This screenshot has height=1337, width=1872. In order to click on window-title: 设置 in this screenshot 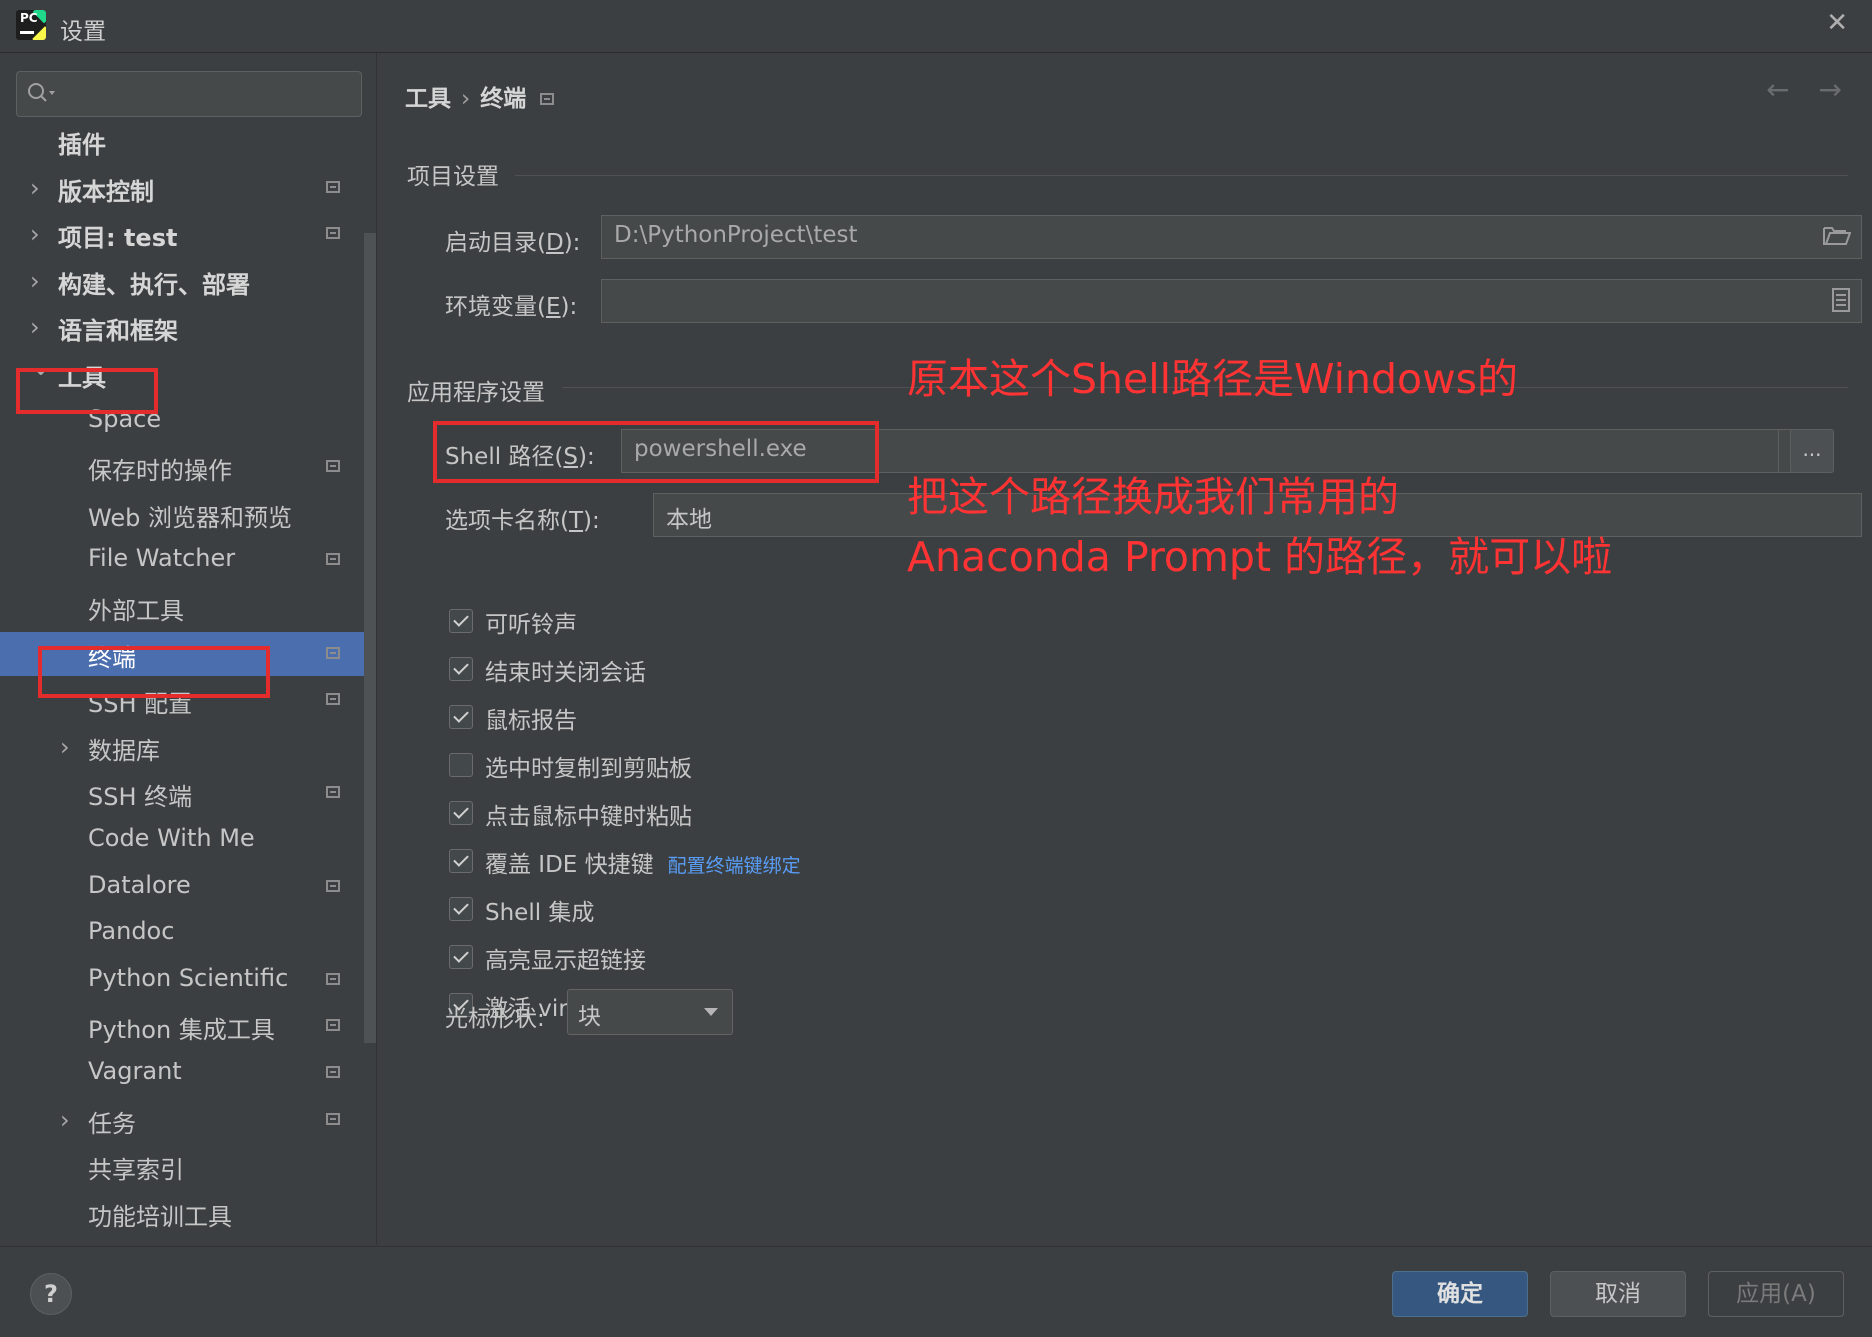, I will do `click(83, 32)`.